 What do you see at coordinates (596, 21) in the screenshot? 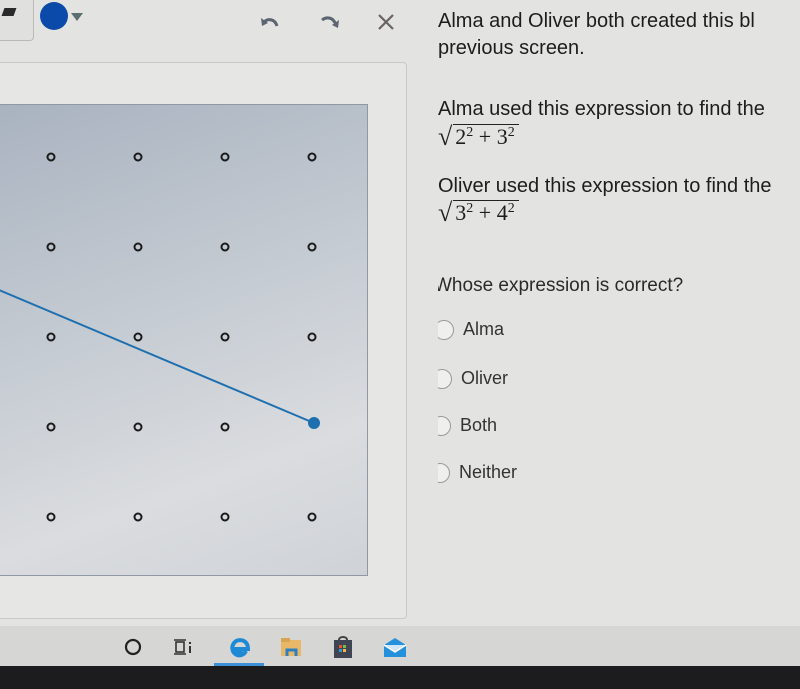
I see `intro-text-line1: Alma and Oliver both created this bl` at bounding box center [596, 21].